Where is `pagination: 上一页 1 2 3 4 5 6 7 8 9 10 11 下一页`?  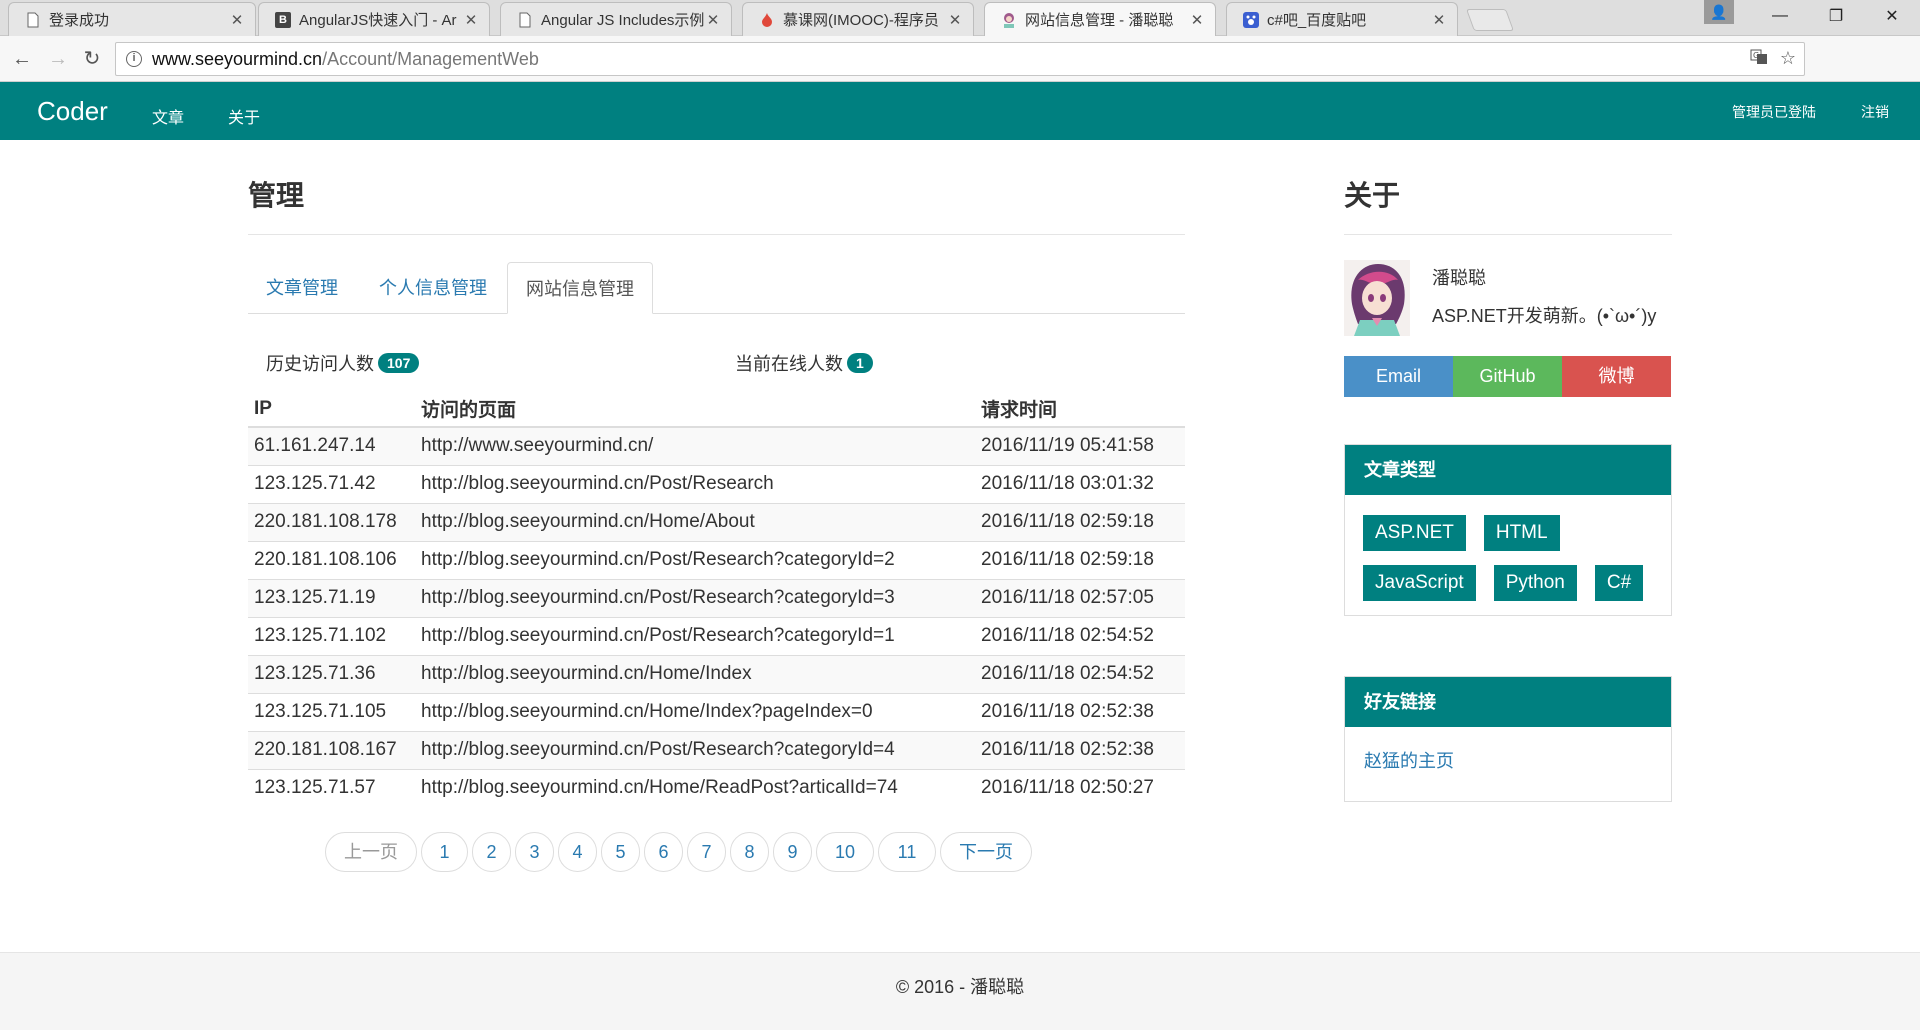
pagination: 上一页 1 2 3 4 5 6 7 8 9 10 11 下一页 is located at coordinates (678, 852).